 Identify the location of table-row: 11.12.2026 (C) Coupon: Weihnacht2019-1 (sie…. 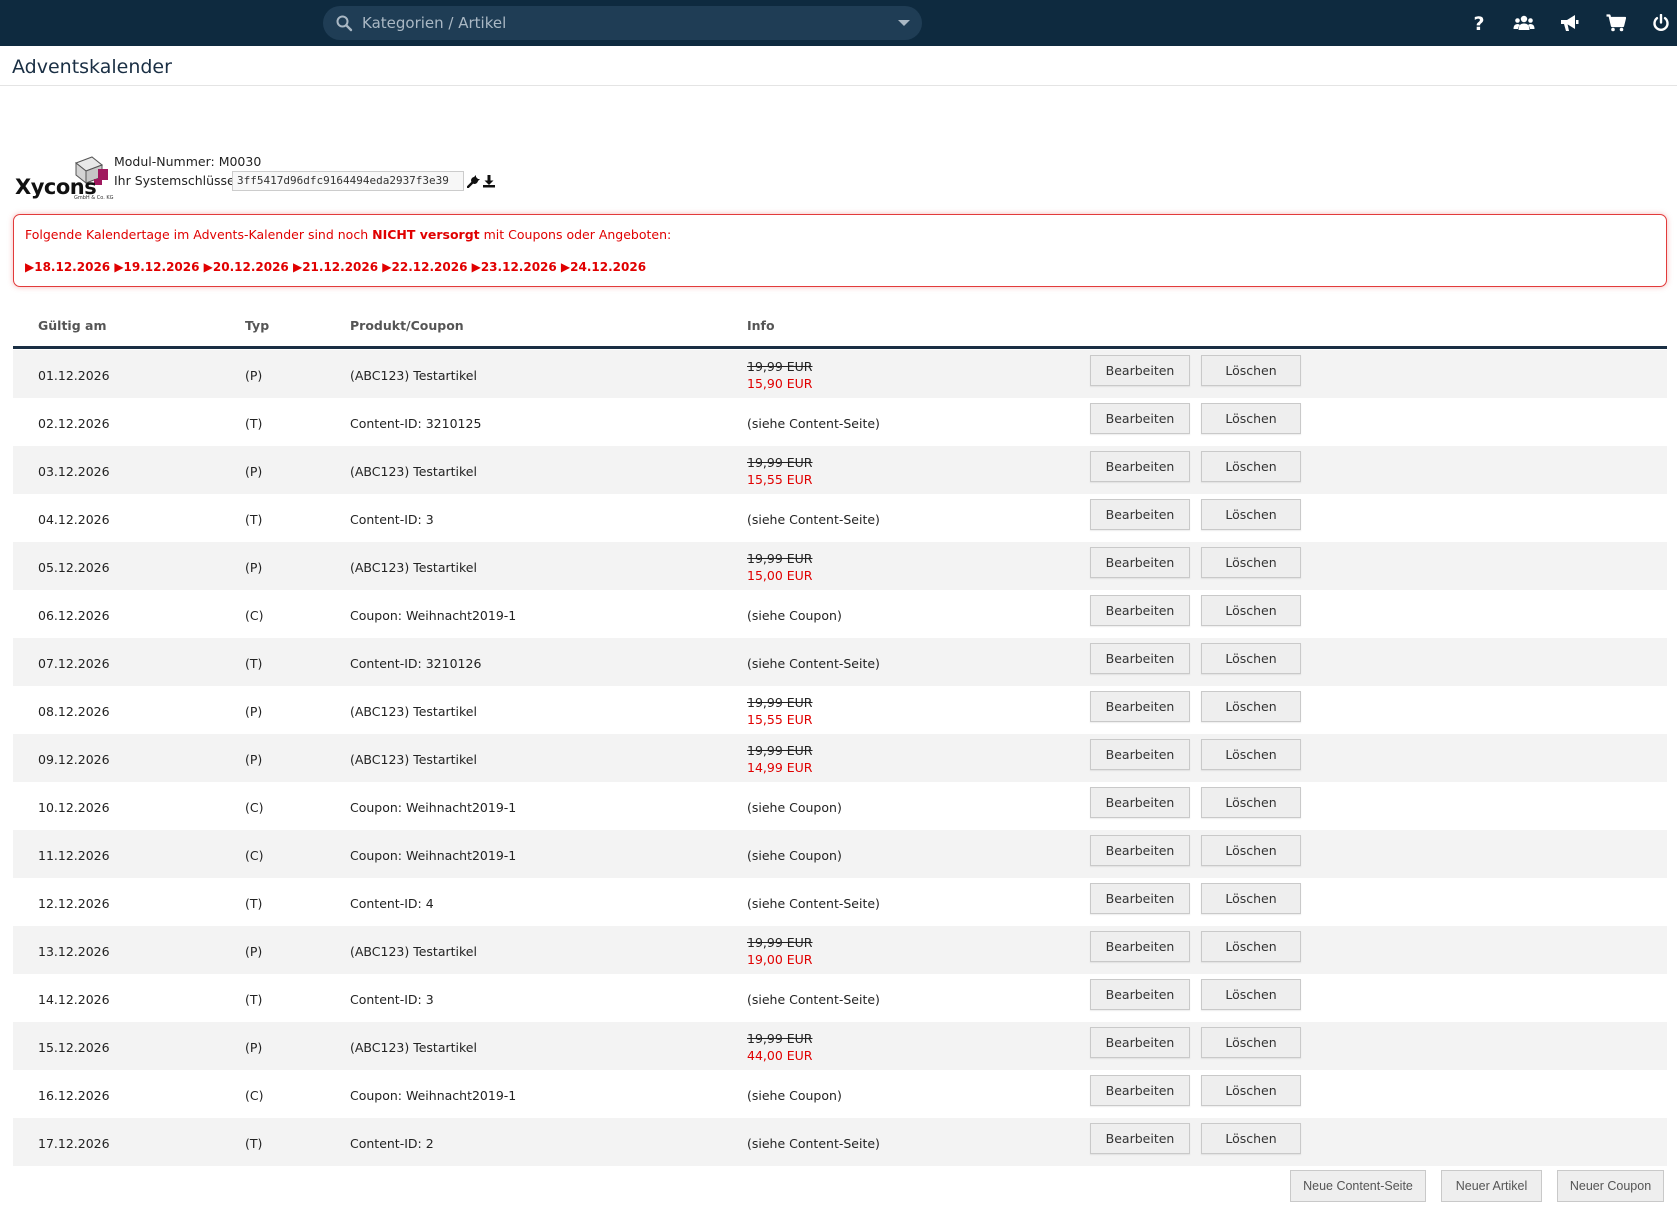
(840, 854).